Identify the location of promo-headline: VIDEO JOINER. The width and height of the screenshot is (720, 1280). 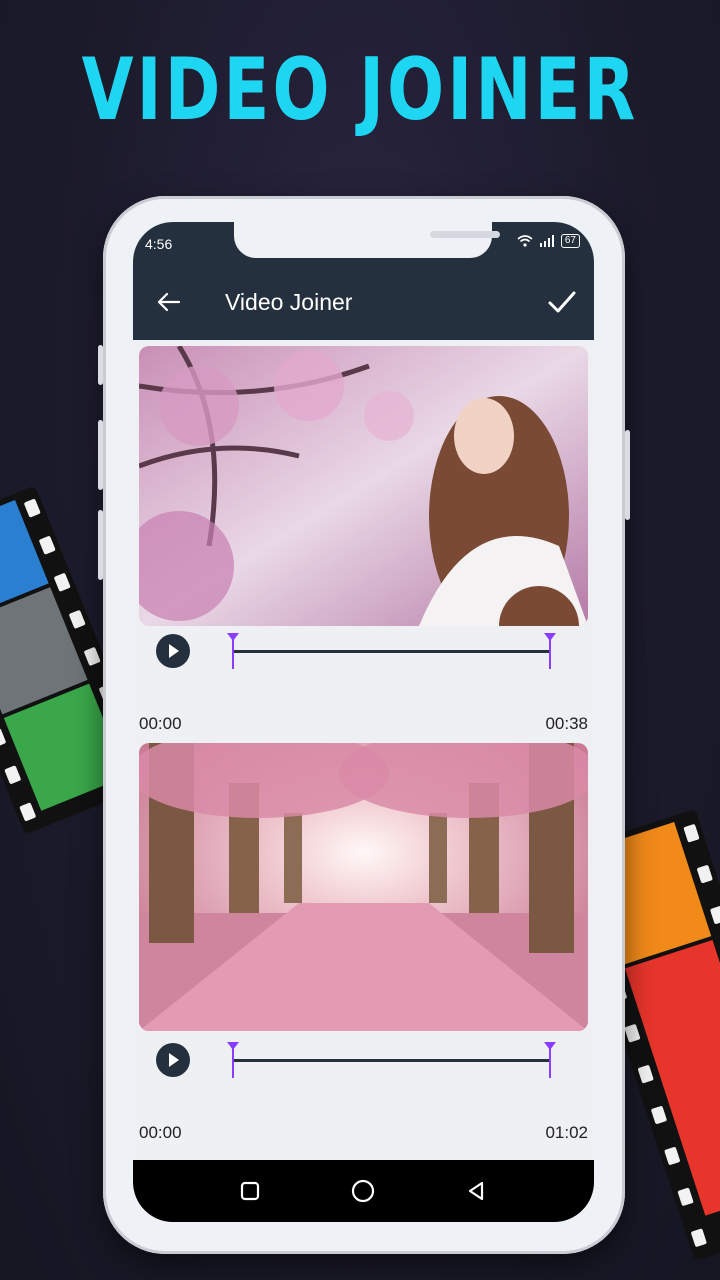
(360, 90).